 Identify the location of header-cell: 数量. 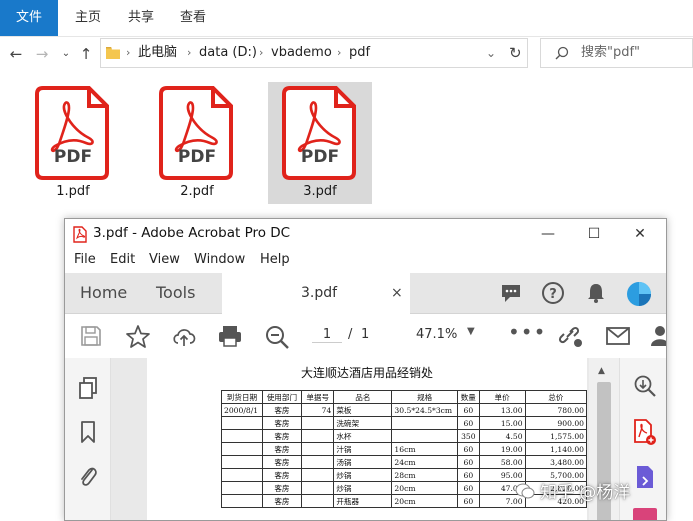
(468, 397).